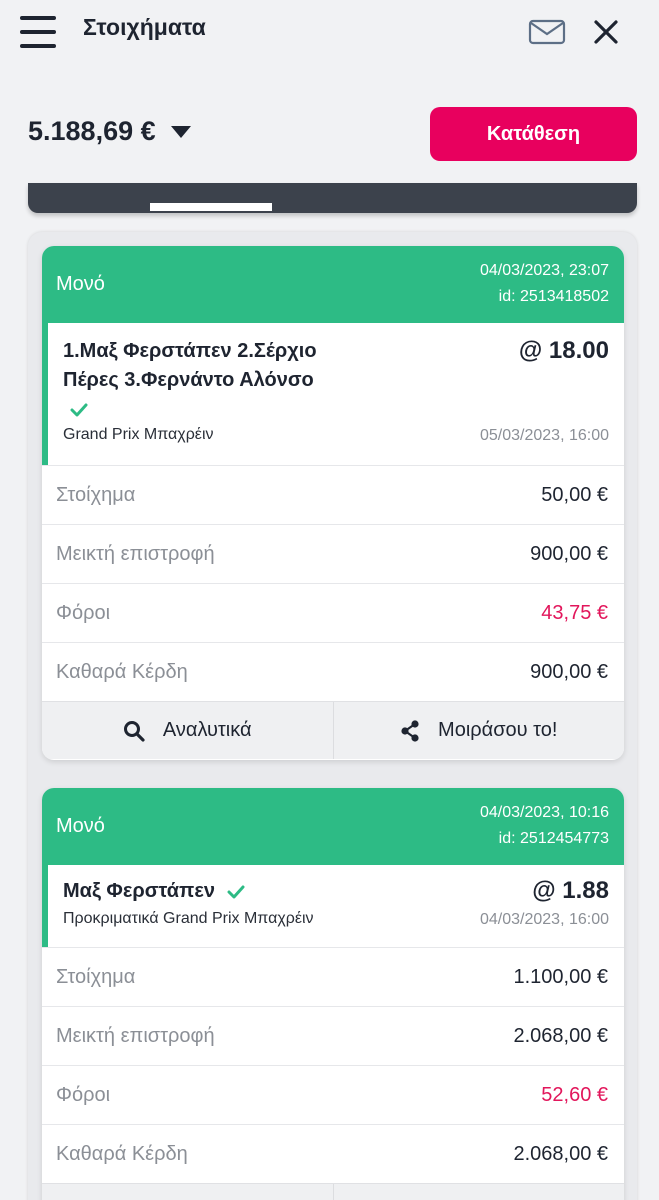  Describe the element at coordinates (188, 380) in the screenshot. I see `selection-name-line2: Πέρες 3.Φερνάντο Αλόνσο` at that location.